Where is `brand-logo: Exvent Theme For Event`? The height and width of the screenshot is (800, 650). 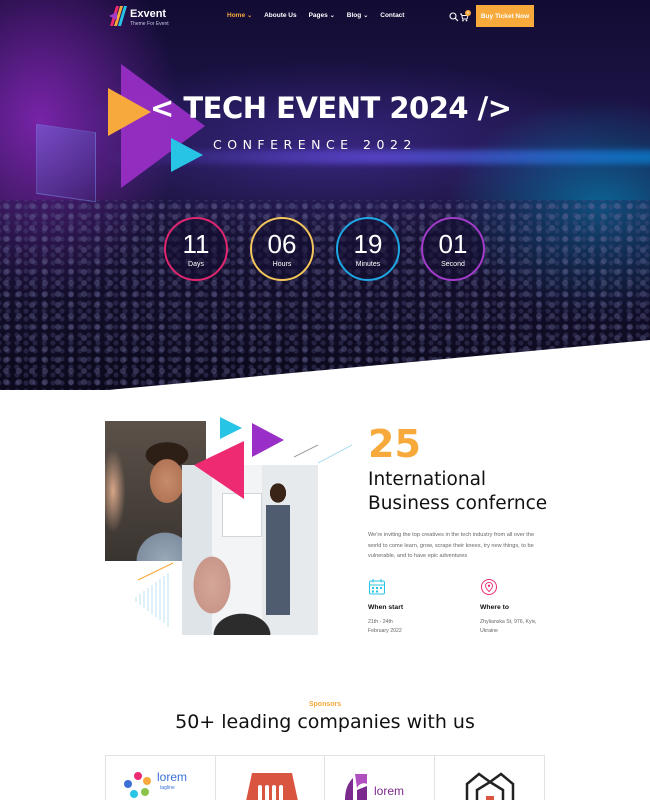 brand-logo: Exvent Theme For Event is located at coordinates (143, 17).